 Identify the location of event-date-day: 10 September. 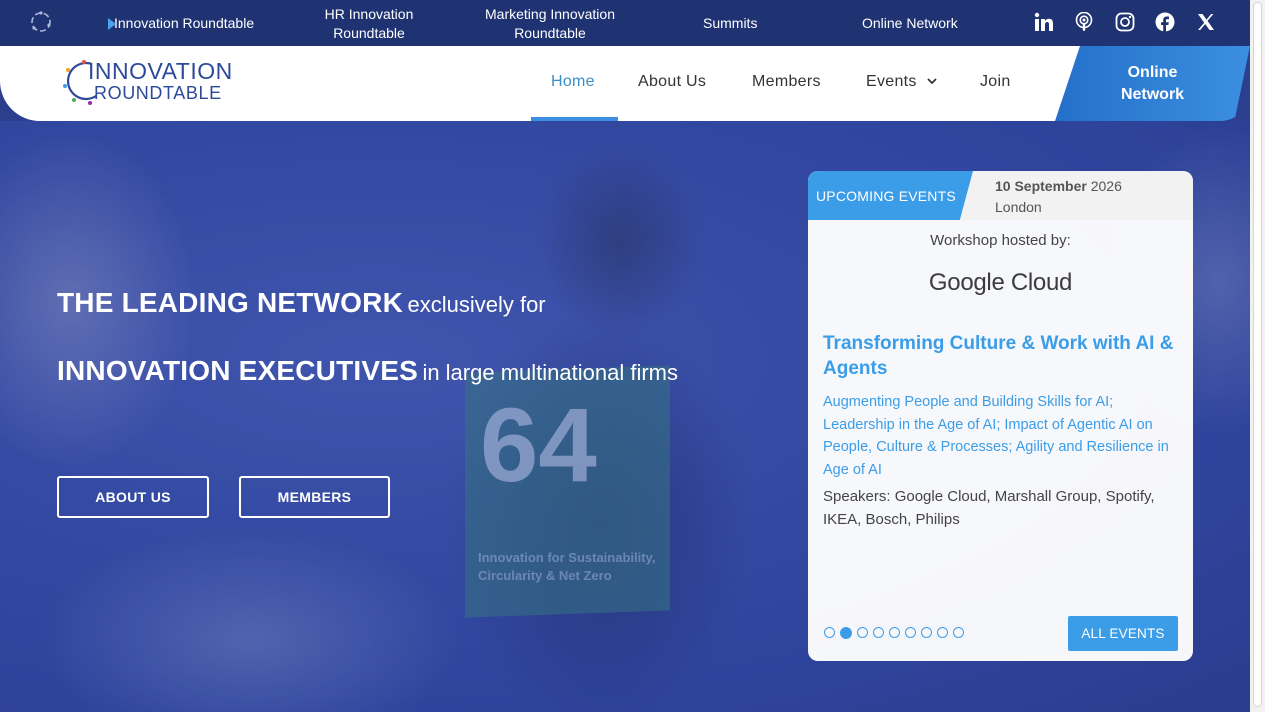
(1041, 186).